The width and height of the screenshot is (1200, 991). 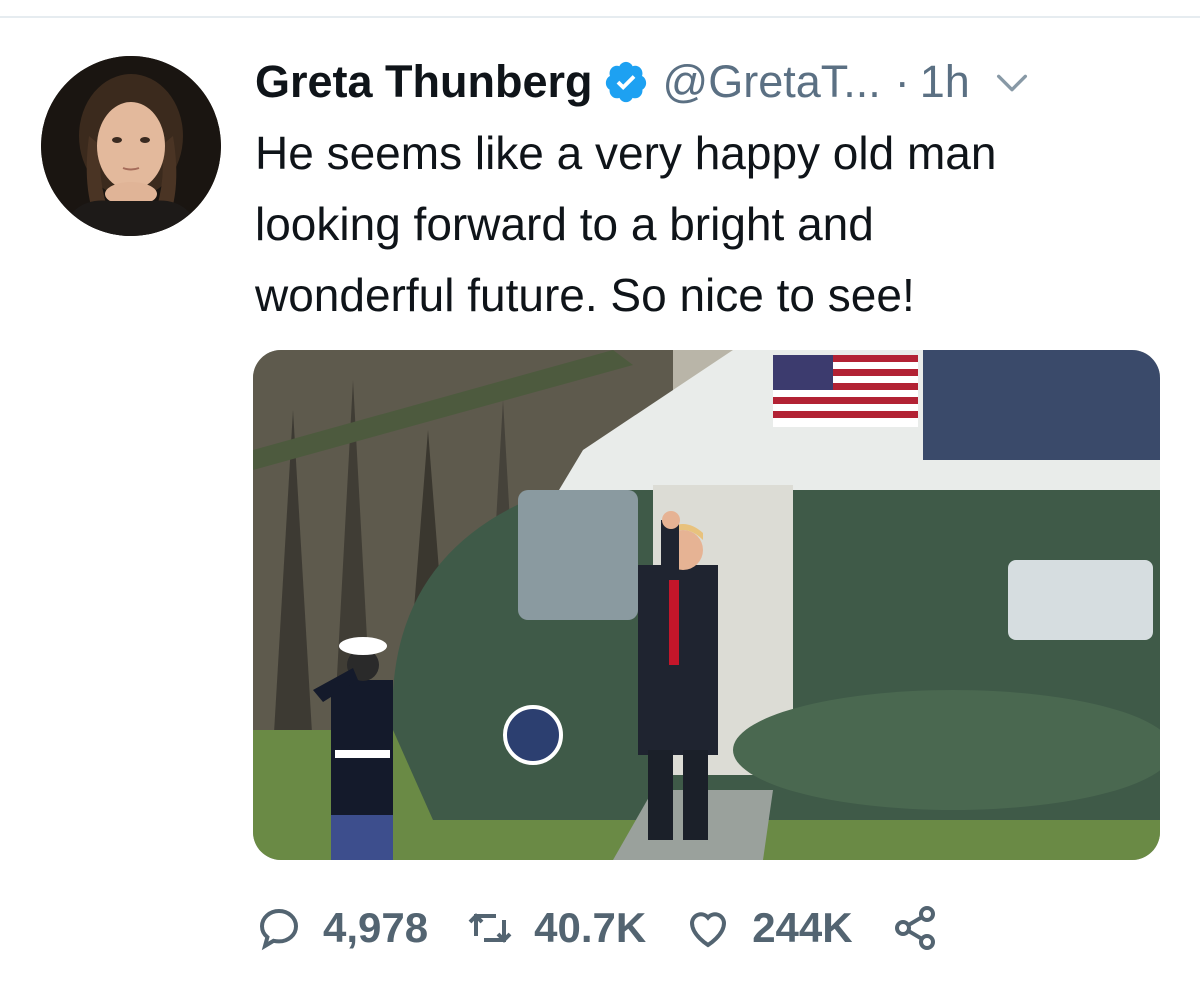 I want to click on heart-icon, so click(x=708, y=928).